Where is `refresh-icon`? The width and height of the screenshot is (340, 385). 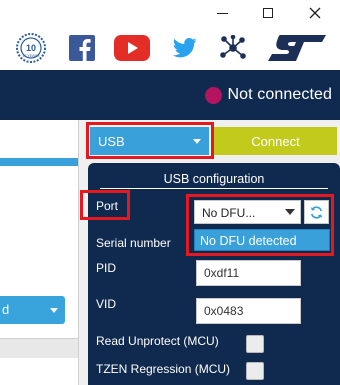
refresh-icon is located at coordinates (316, 212).